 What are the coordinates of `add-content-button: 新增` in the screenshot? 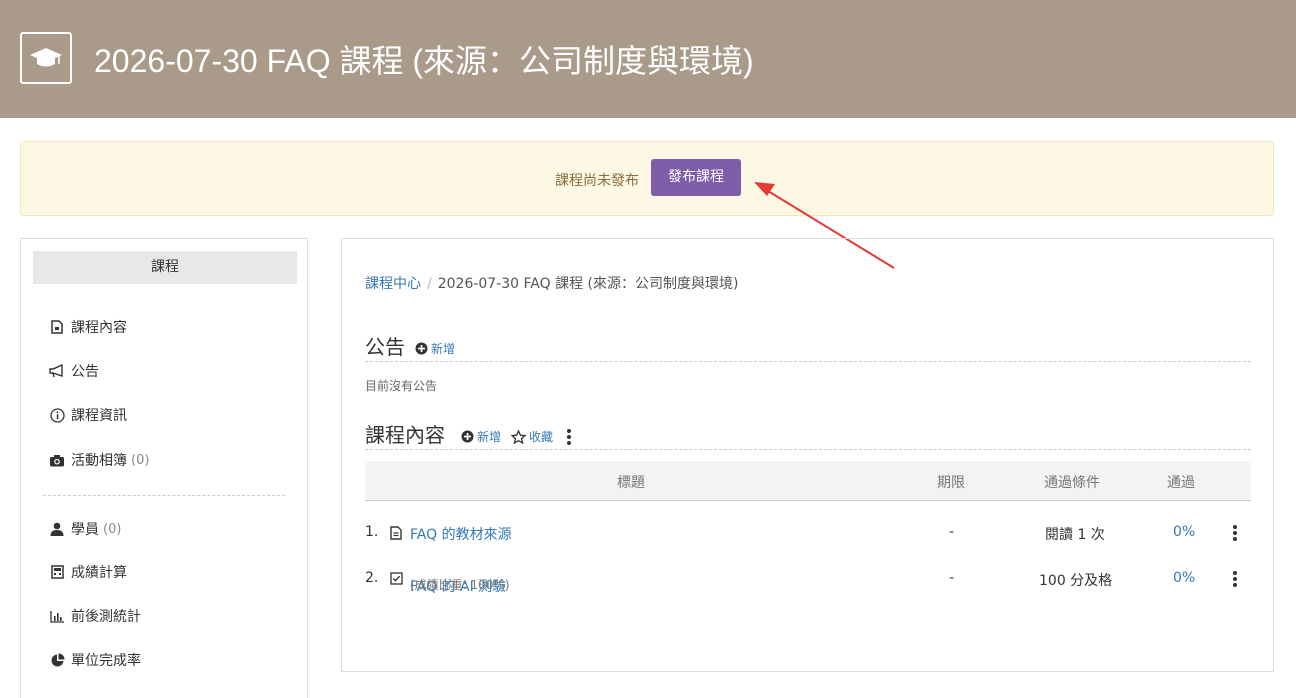 It's located at (481, 436).